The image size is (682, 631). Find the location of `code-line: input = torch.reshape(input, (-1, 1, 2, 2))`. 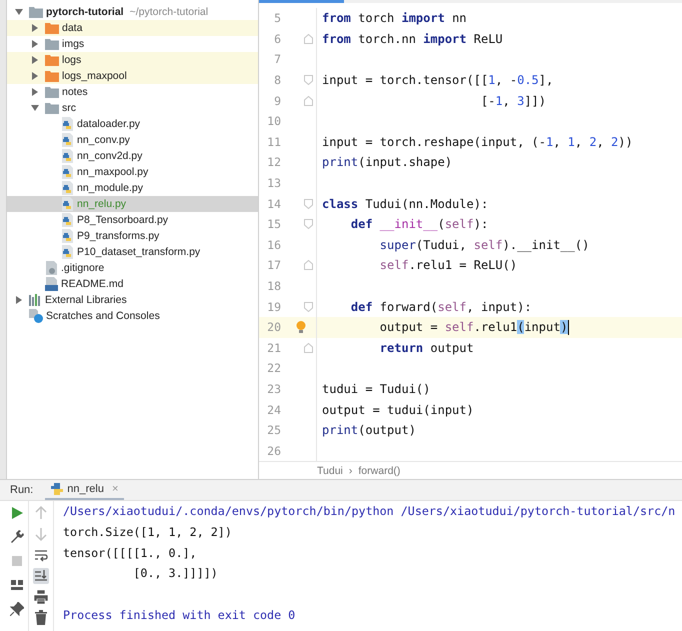

code-line: input = torch.reshape(input, (-1, 1, 2, 2)) is located at coordinates (477, 141).